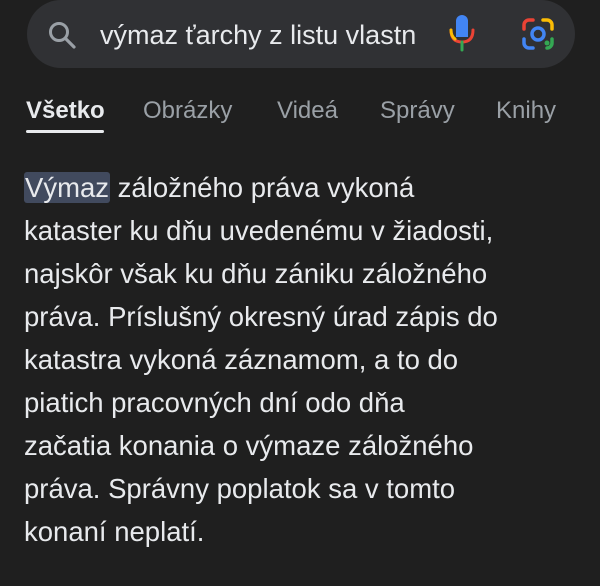 The height and width of the screenshot is (586, 600). What do you see at coordinates (462, 33) in the screenshot?
I see `mic-icon` at bounding box center [462, 33].